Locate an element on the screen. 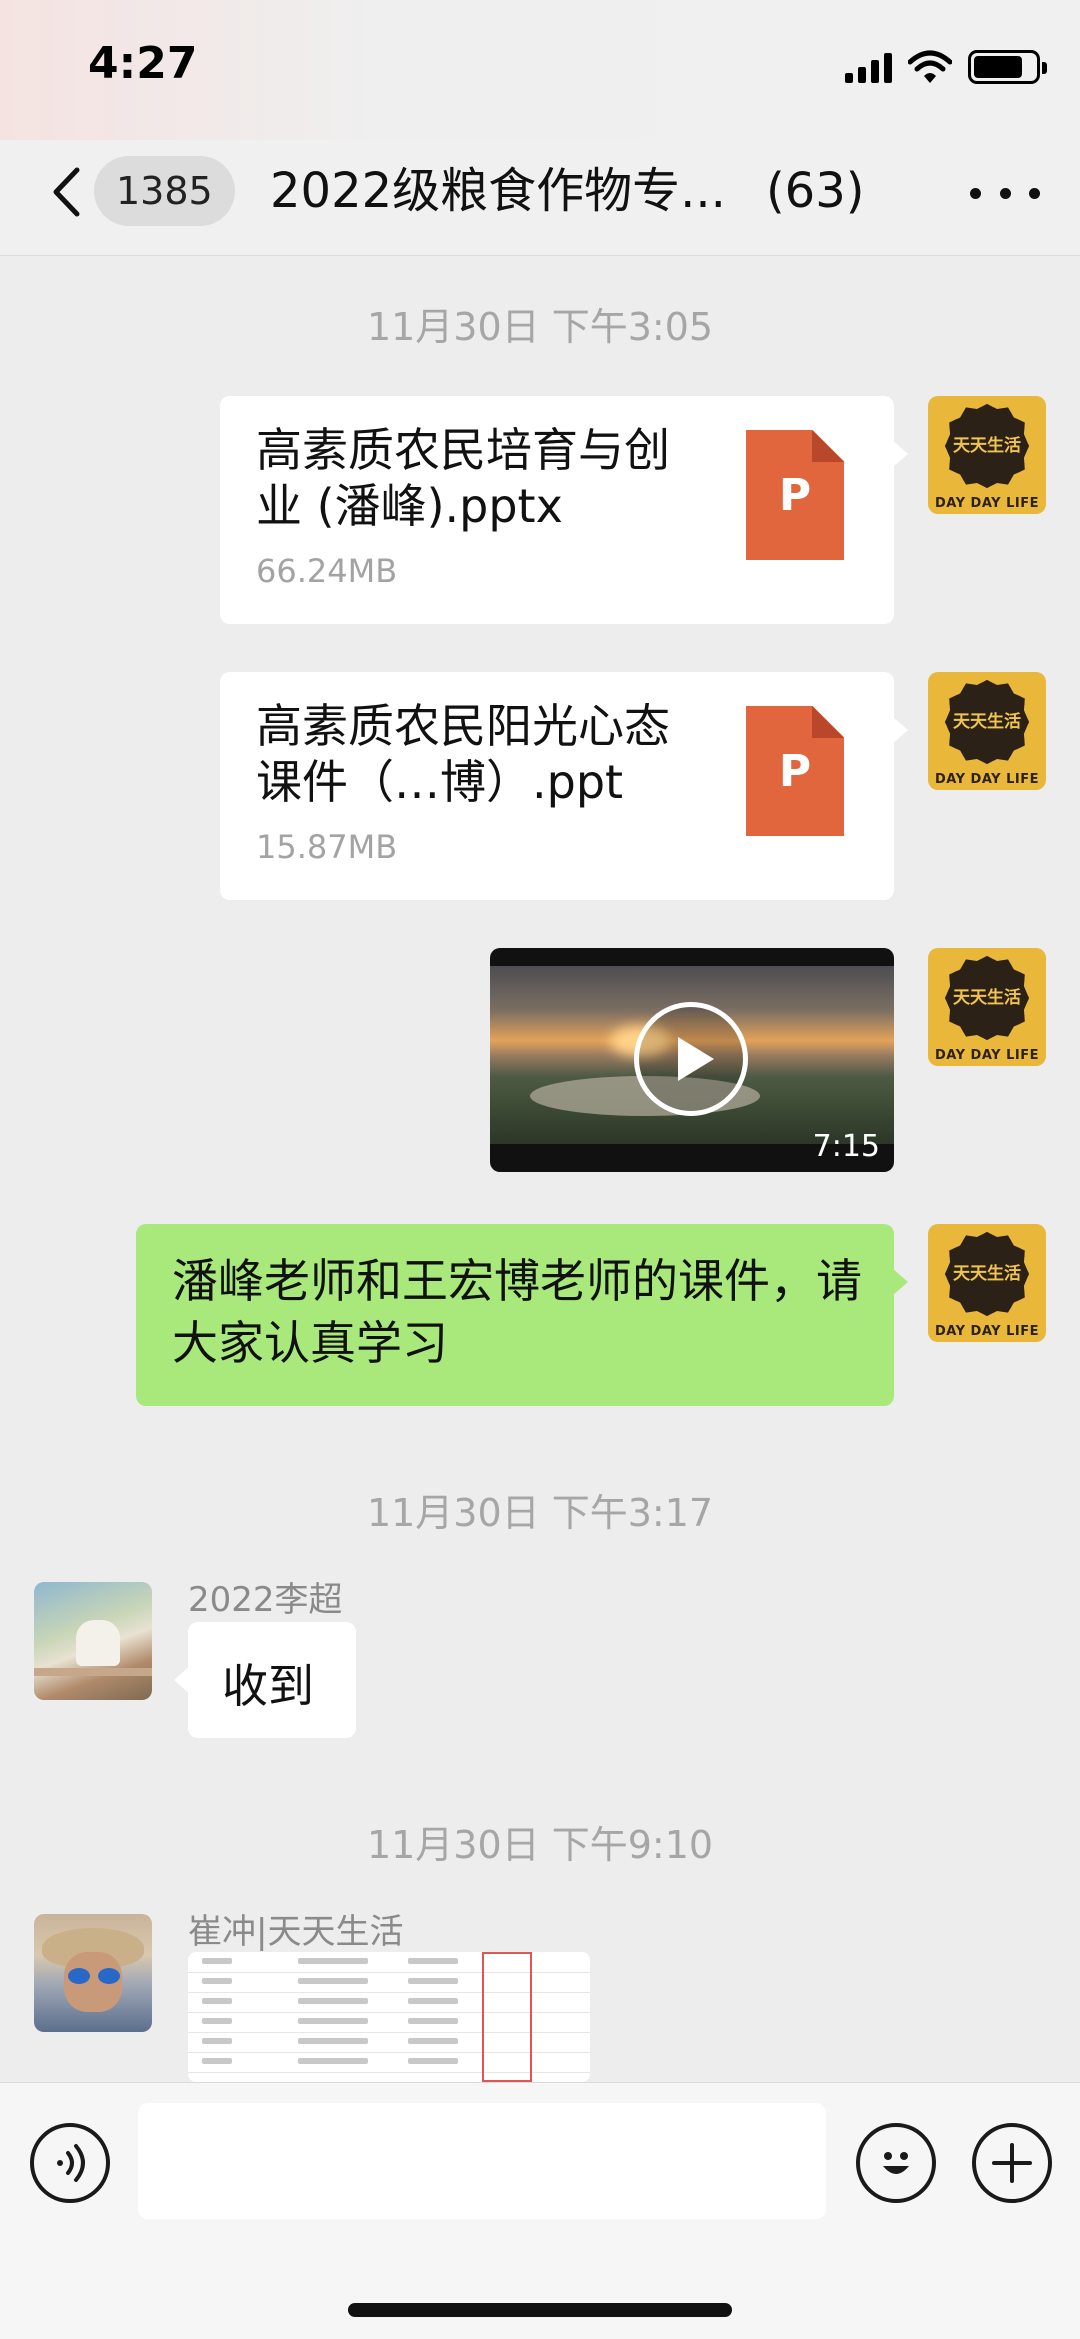 The image size is (1080, 2339). emoji-icon is located at coordinates (896, 2163).